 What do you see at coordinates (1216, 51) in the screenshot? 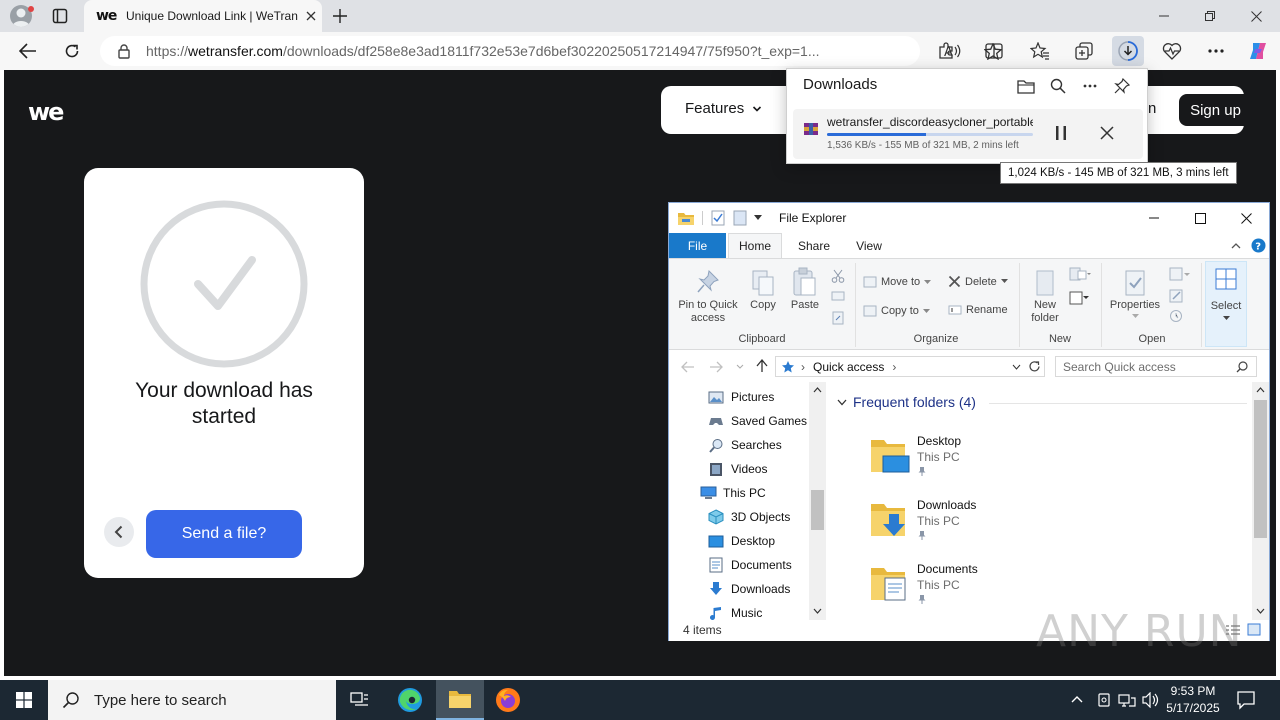
I see `settings-more-button` at bounding box center [1216, 51].